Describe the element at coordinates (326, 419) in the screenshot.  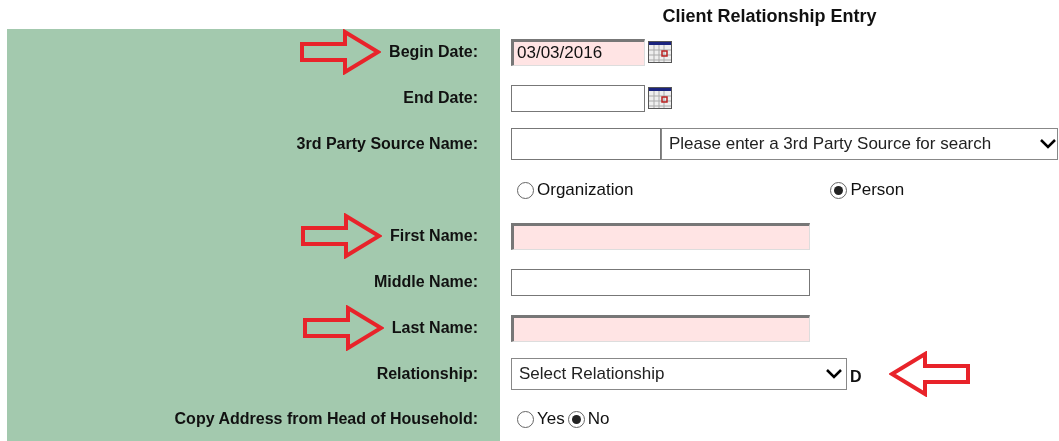
I see `field-label: Copy Address from Head of Household:` at that location.